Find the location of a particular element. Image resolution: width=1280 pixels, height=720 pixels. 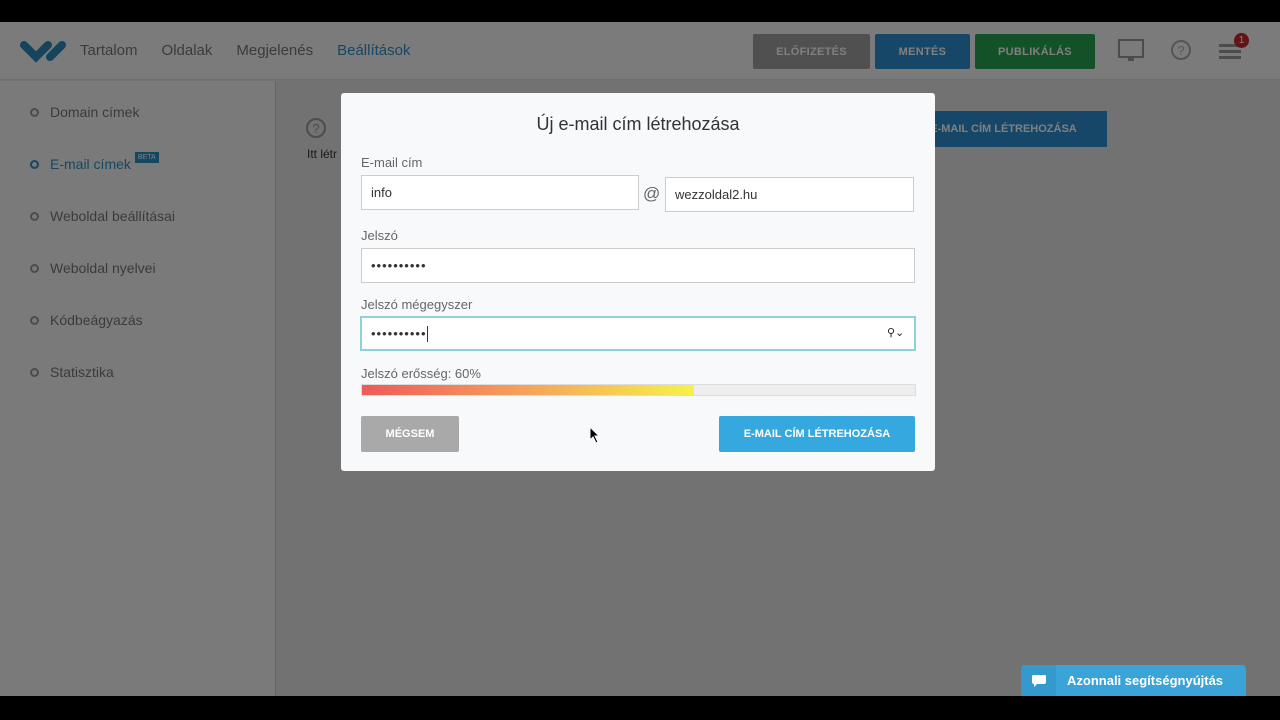

password-repeat-label: Jelszó mégegyszer is located at coordinates (417, 304).